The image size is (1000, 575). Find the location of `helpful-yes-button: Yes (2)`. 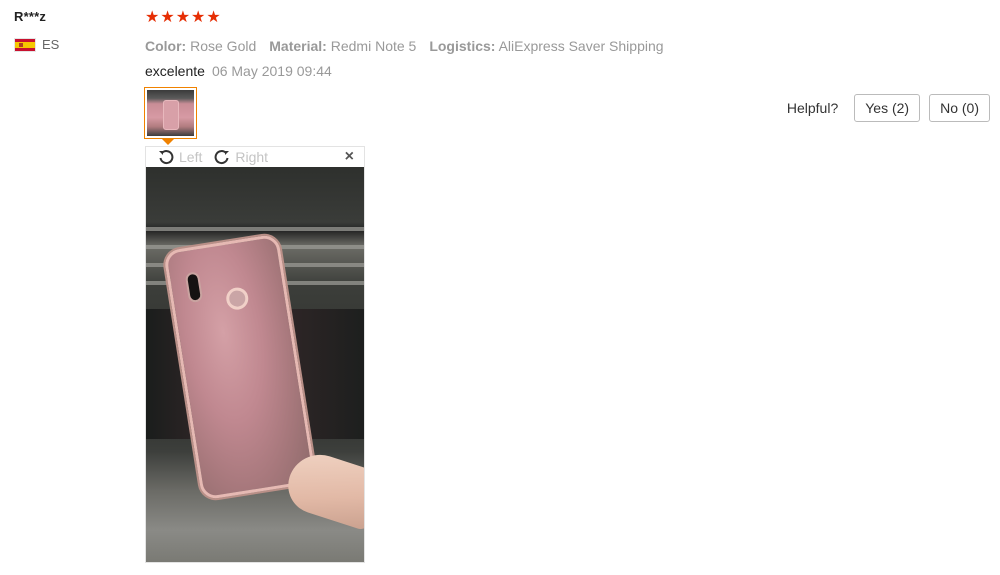

helpful-yes-button: Yes (2) is located at coordinates (887, 108).